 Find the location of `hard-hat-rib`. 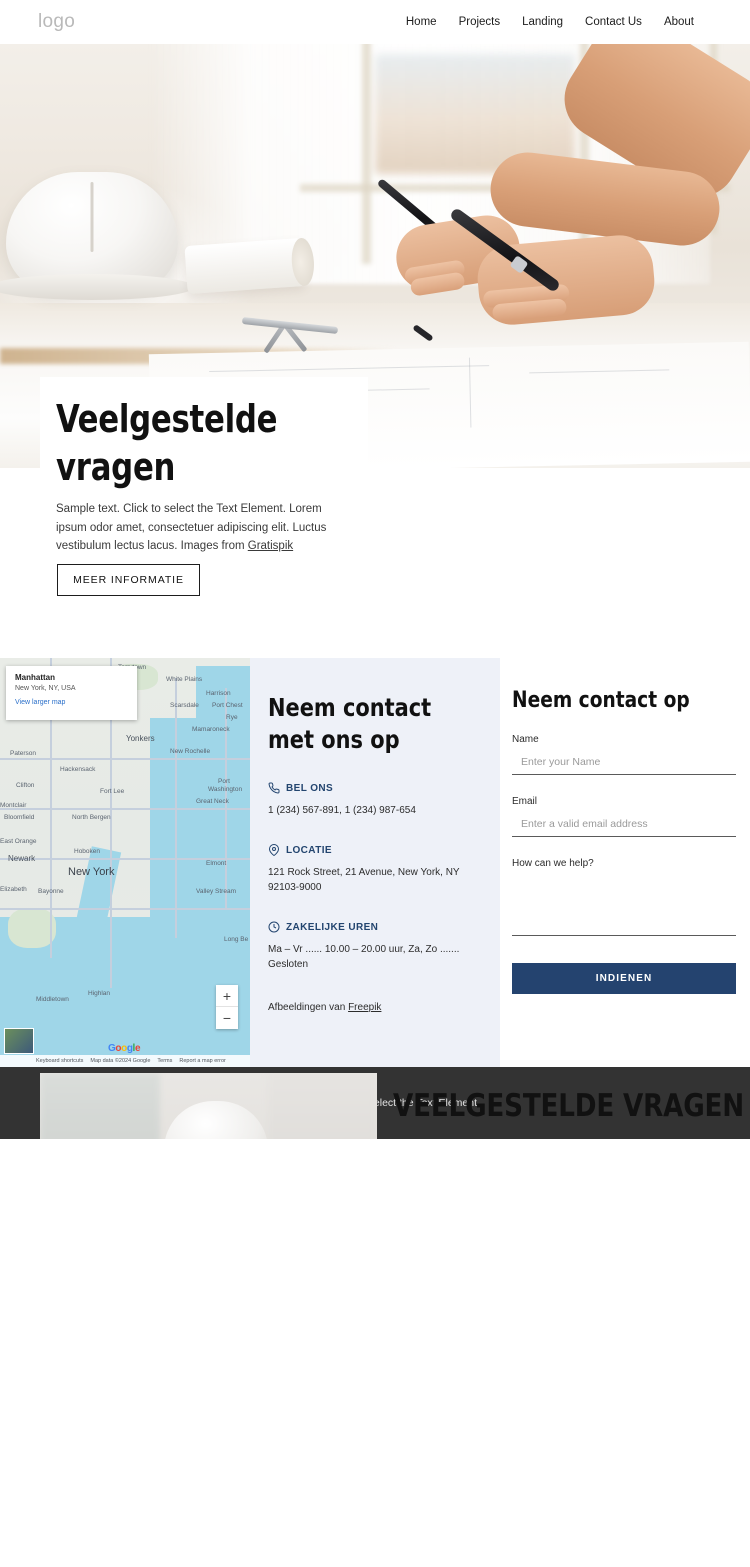

hard-hat-rib is located at coordinates (92, 217).